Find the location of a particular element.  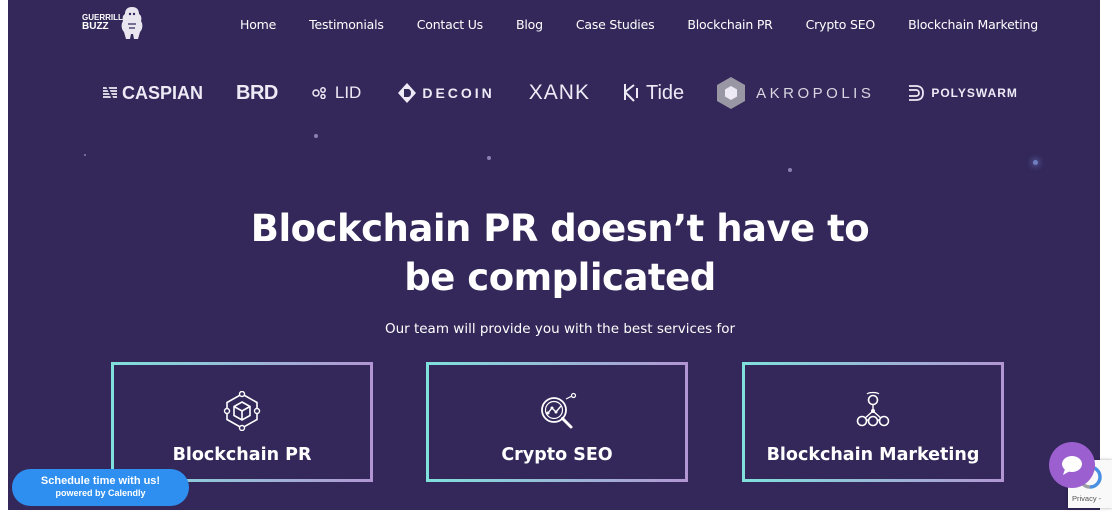

partner-akropolis: AKROPOLIS is located at coordinates (795, 93).